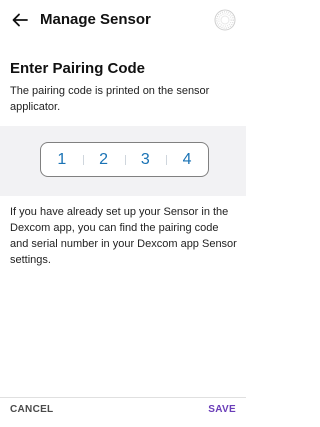 This screenshot has height=427, width=320. I want to click on pairing-code-input: 1 2 3 4, so click(124, 159).